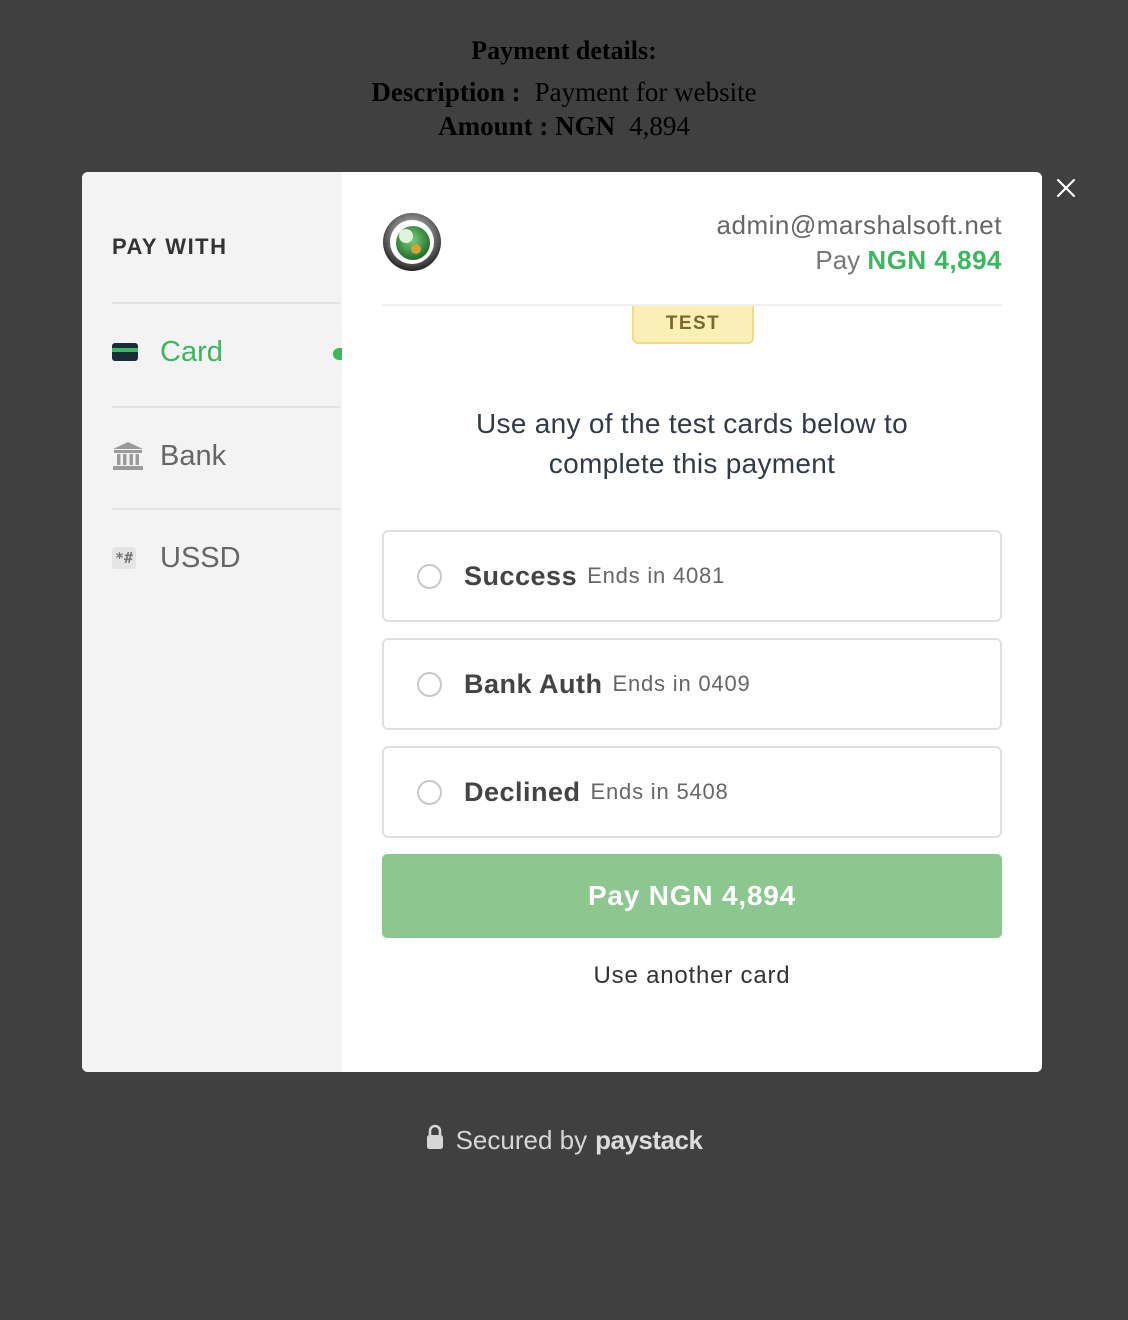 This screenshot has width=1128, height=1320. I want to click on customer-email: admin@marshalsoft.net, so click(859, 225).